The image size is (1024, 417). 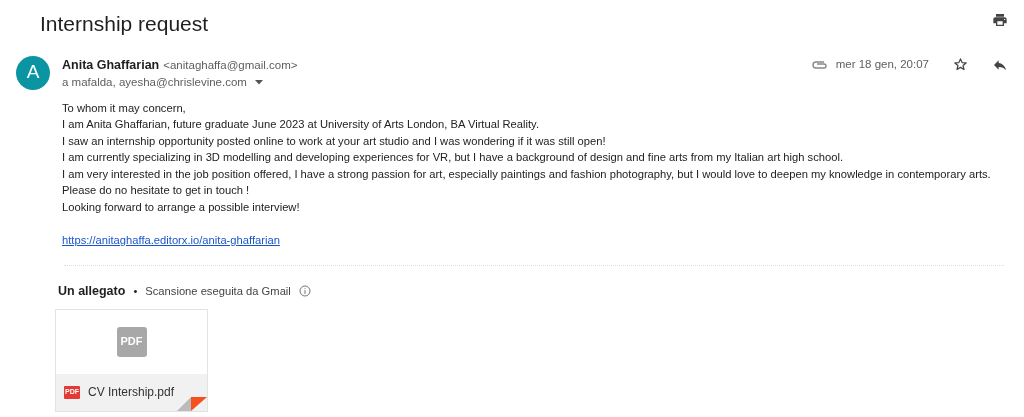 What do you see at coordinates (111, 65) in the screenshot?
I see `sender-name: Anita Ghaffarian` at bounding box center [111, 65].